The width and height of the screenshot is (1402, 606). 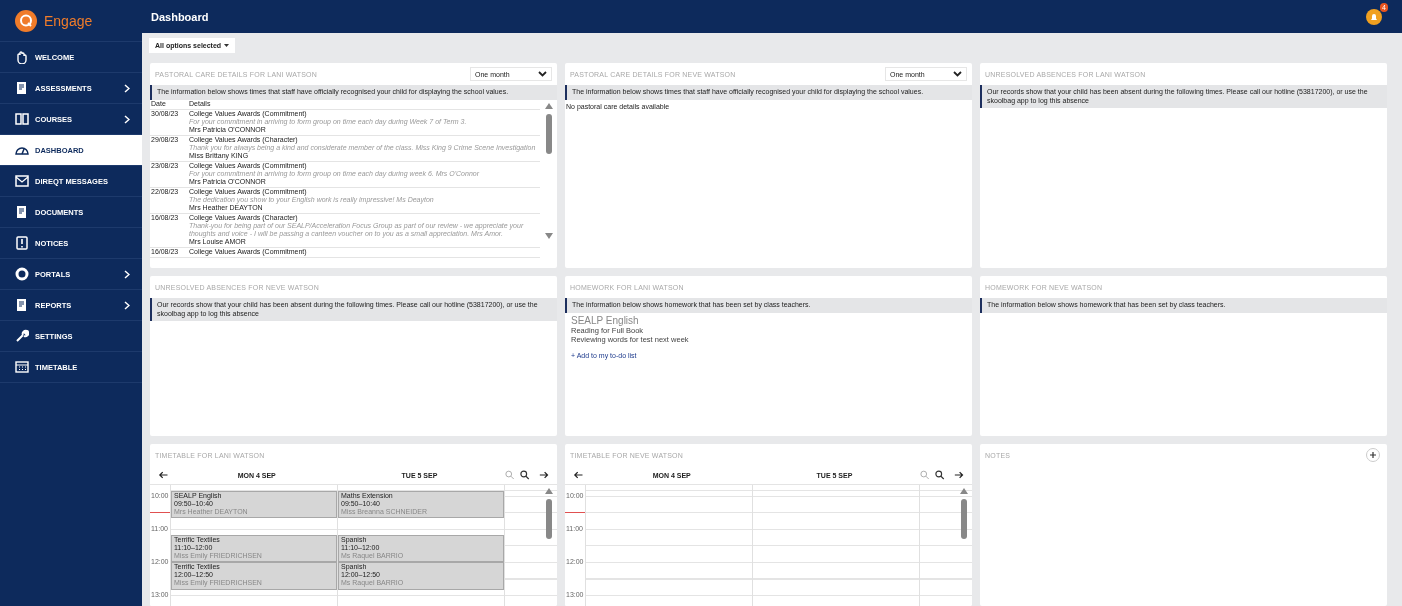 What do you see at coordinates (1373, 455) in the screenshot?
I see `plus-icon` at bounding box center [1373, 455].